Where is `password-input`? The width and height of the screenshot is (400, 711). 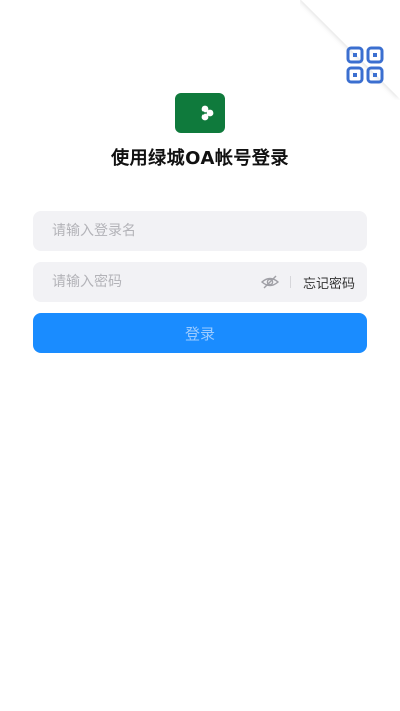
password-input is located at coordinates (156, 282).